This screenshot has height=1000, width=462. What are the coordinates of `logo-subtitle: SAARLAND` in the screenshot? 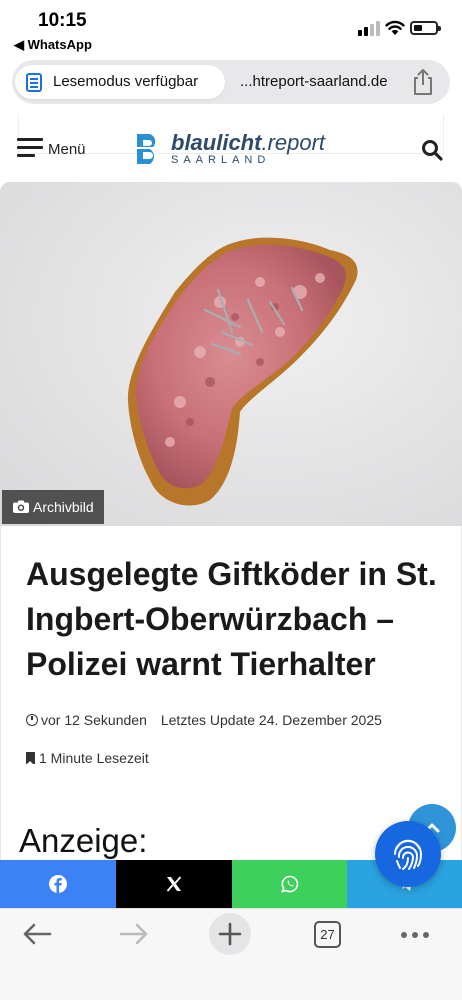 It's located at (221, 160).